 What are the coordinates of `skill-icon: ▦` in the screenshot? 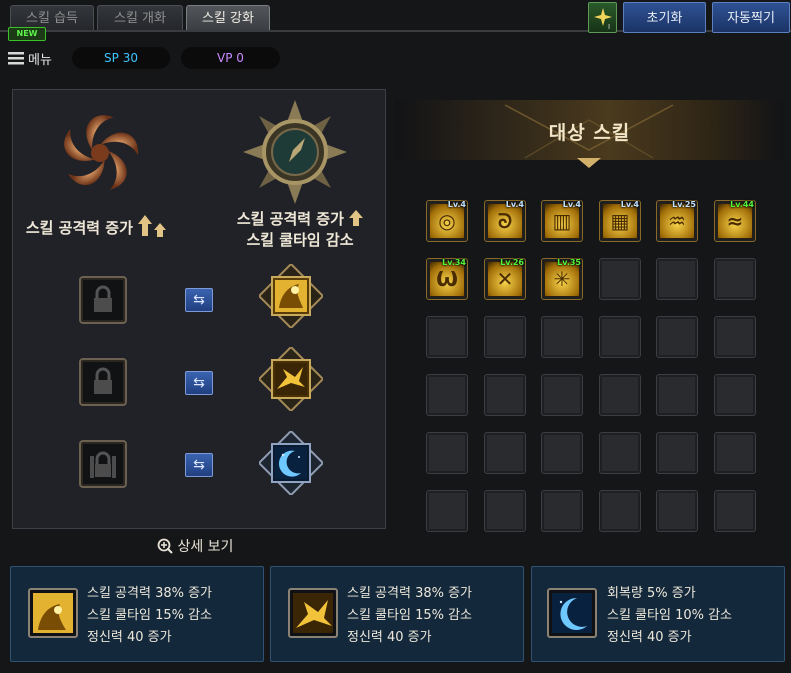 It's located at (620, 221).